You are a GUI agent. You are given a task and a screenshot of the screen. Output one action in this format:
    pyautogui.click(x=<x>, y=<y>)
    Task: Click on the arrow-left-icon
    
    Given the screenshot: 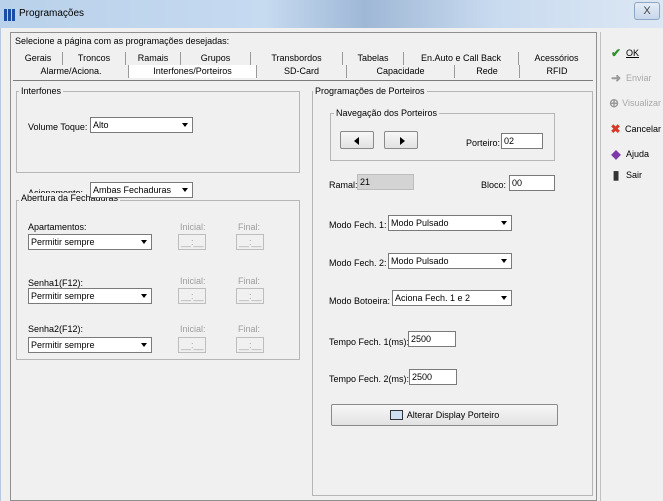 What is the action you would take?
    pyautogui.click(x=356, y=141)
    